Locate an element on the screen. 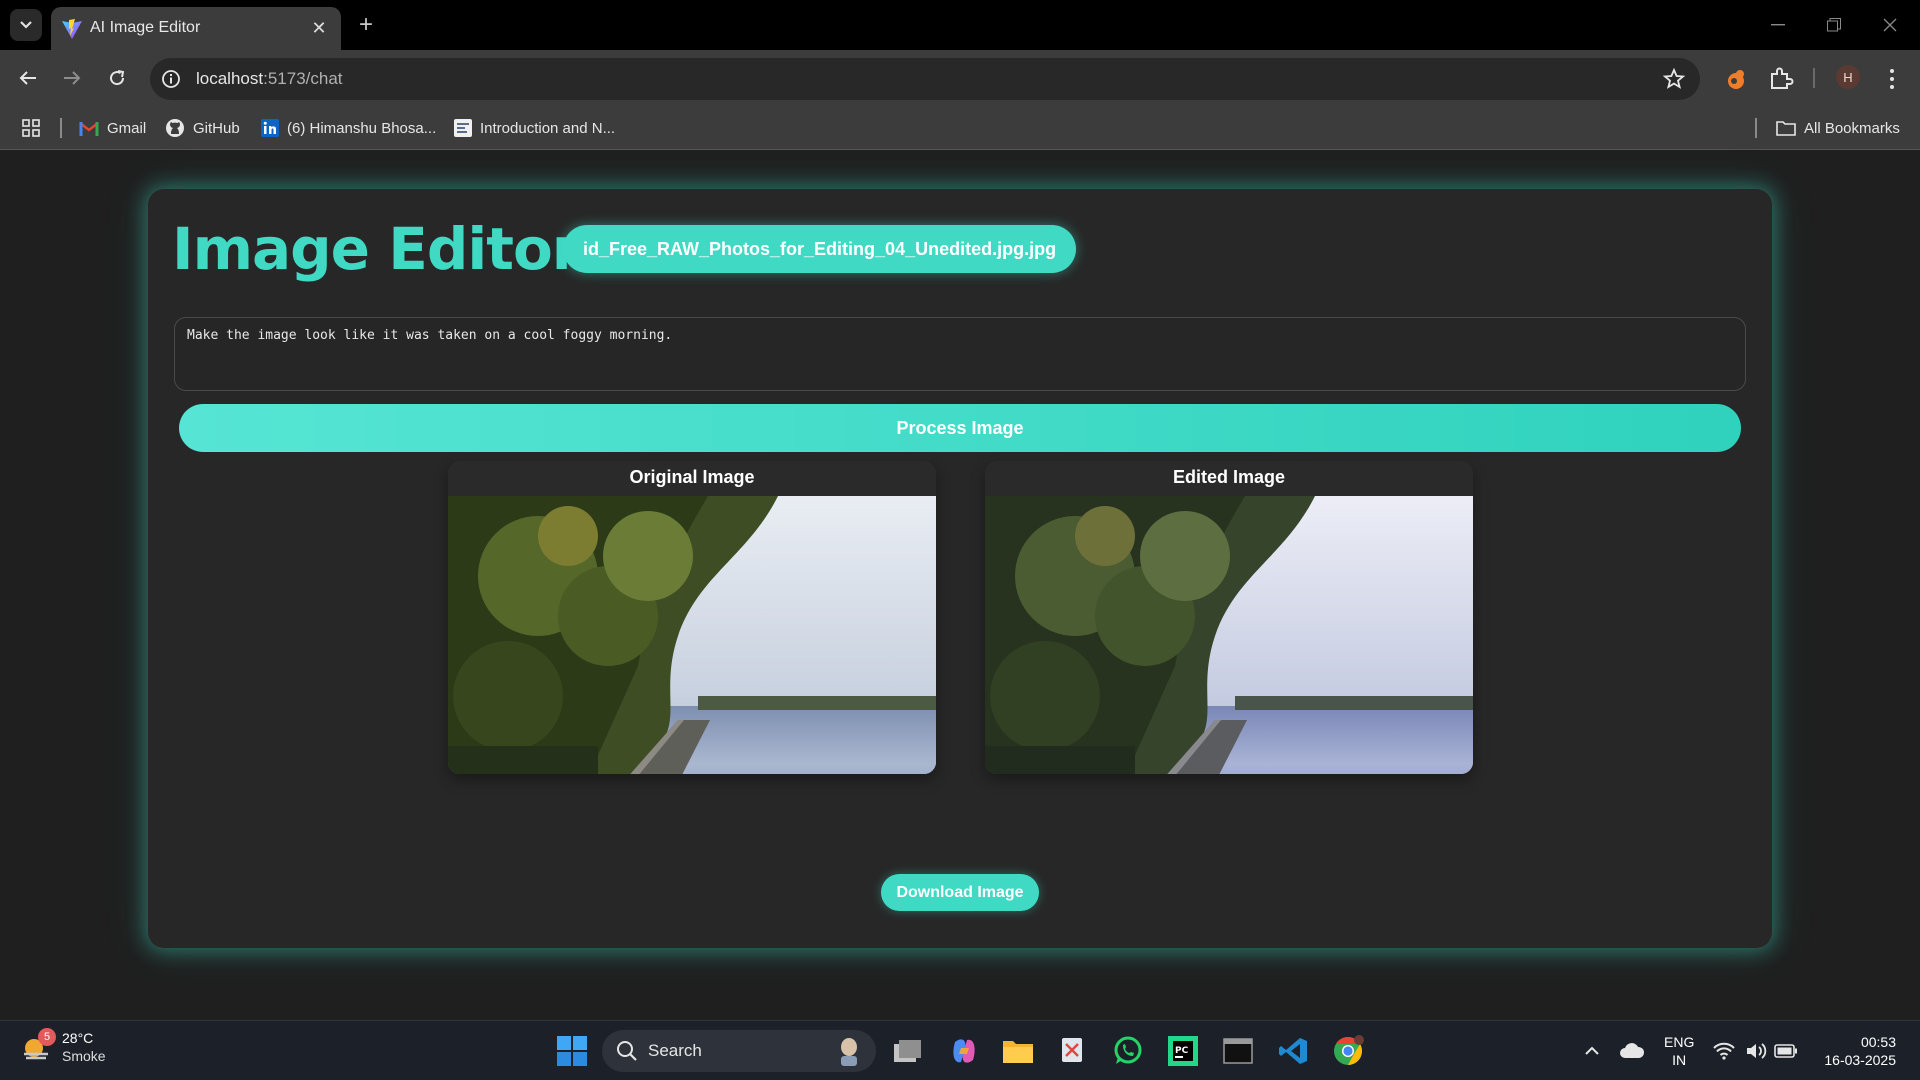  lake-dock-photo-foggy is located at coordinates (1229, 635).